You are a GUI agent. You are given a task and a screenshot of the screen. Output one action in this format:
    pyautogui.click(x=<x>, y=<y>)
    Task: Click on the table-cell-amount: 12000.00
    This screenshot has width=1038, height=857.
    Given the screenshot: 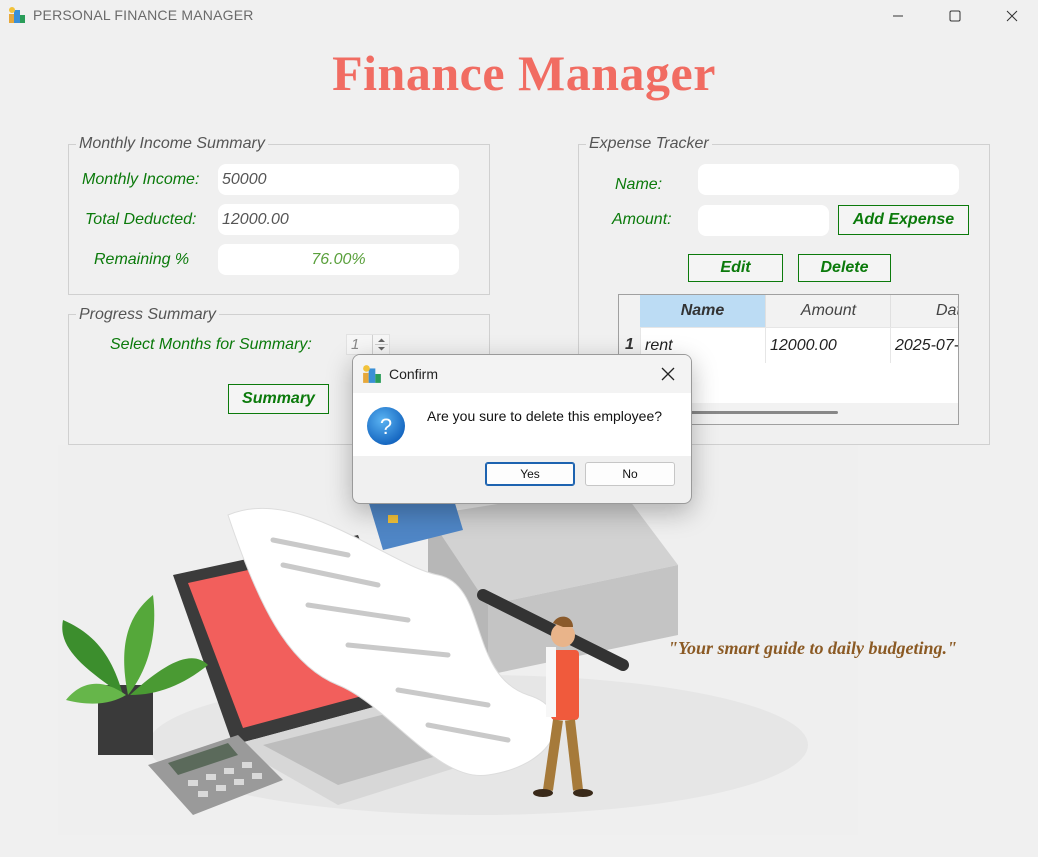 What is the action you would take?
    pyautogui.click(x=827, y=345)
    